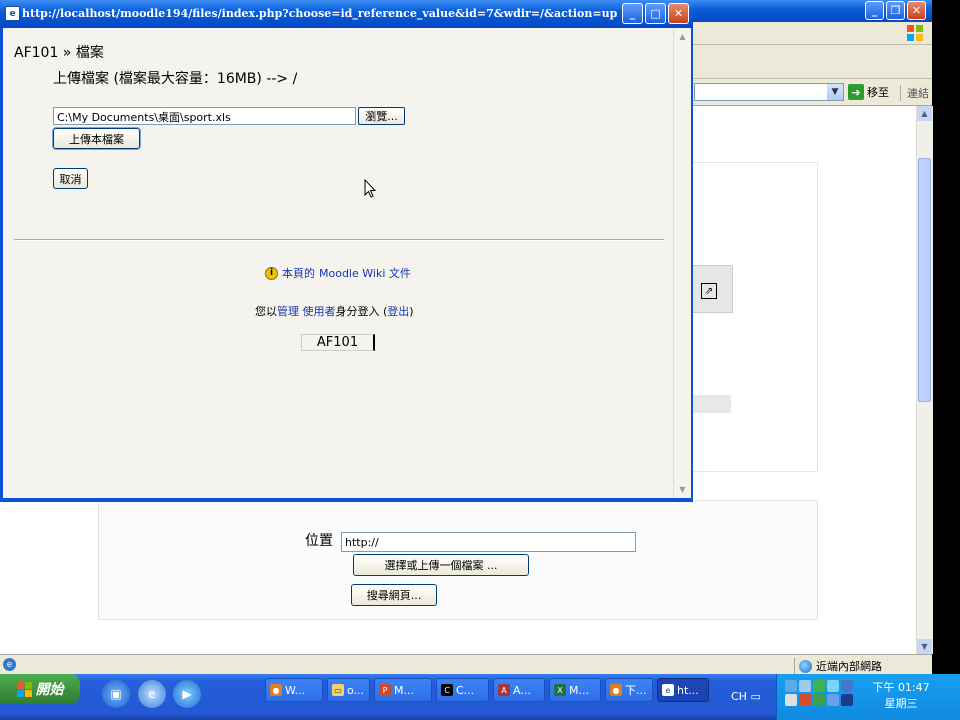 Image resolution: width=960 pixels, height=720 pixels. Describe the element at coordinates (819, 700) in the screenshot. I see `shield-icon` at that location.